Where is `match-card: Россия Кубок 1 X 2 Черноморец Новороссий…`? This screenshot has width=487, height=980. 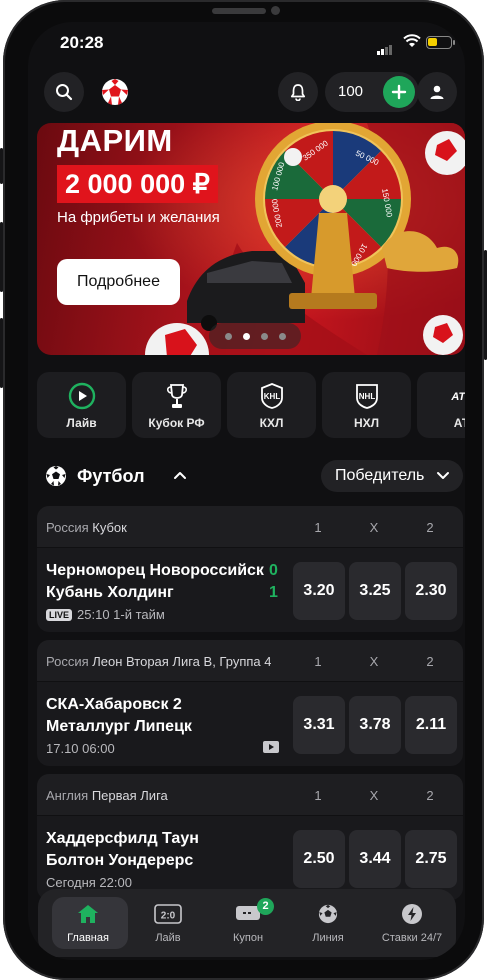 match-card: Россия Кубок 1 X 2 Черноморец Новороссий… is located at coordinates (250, 569).